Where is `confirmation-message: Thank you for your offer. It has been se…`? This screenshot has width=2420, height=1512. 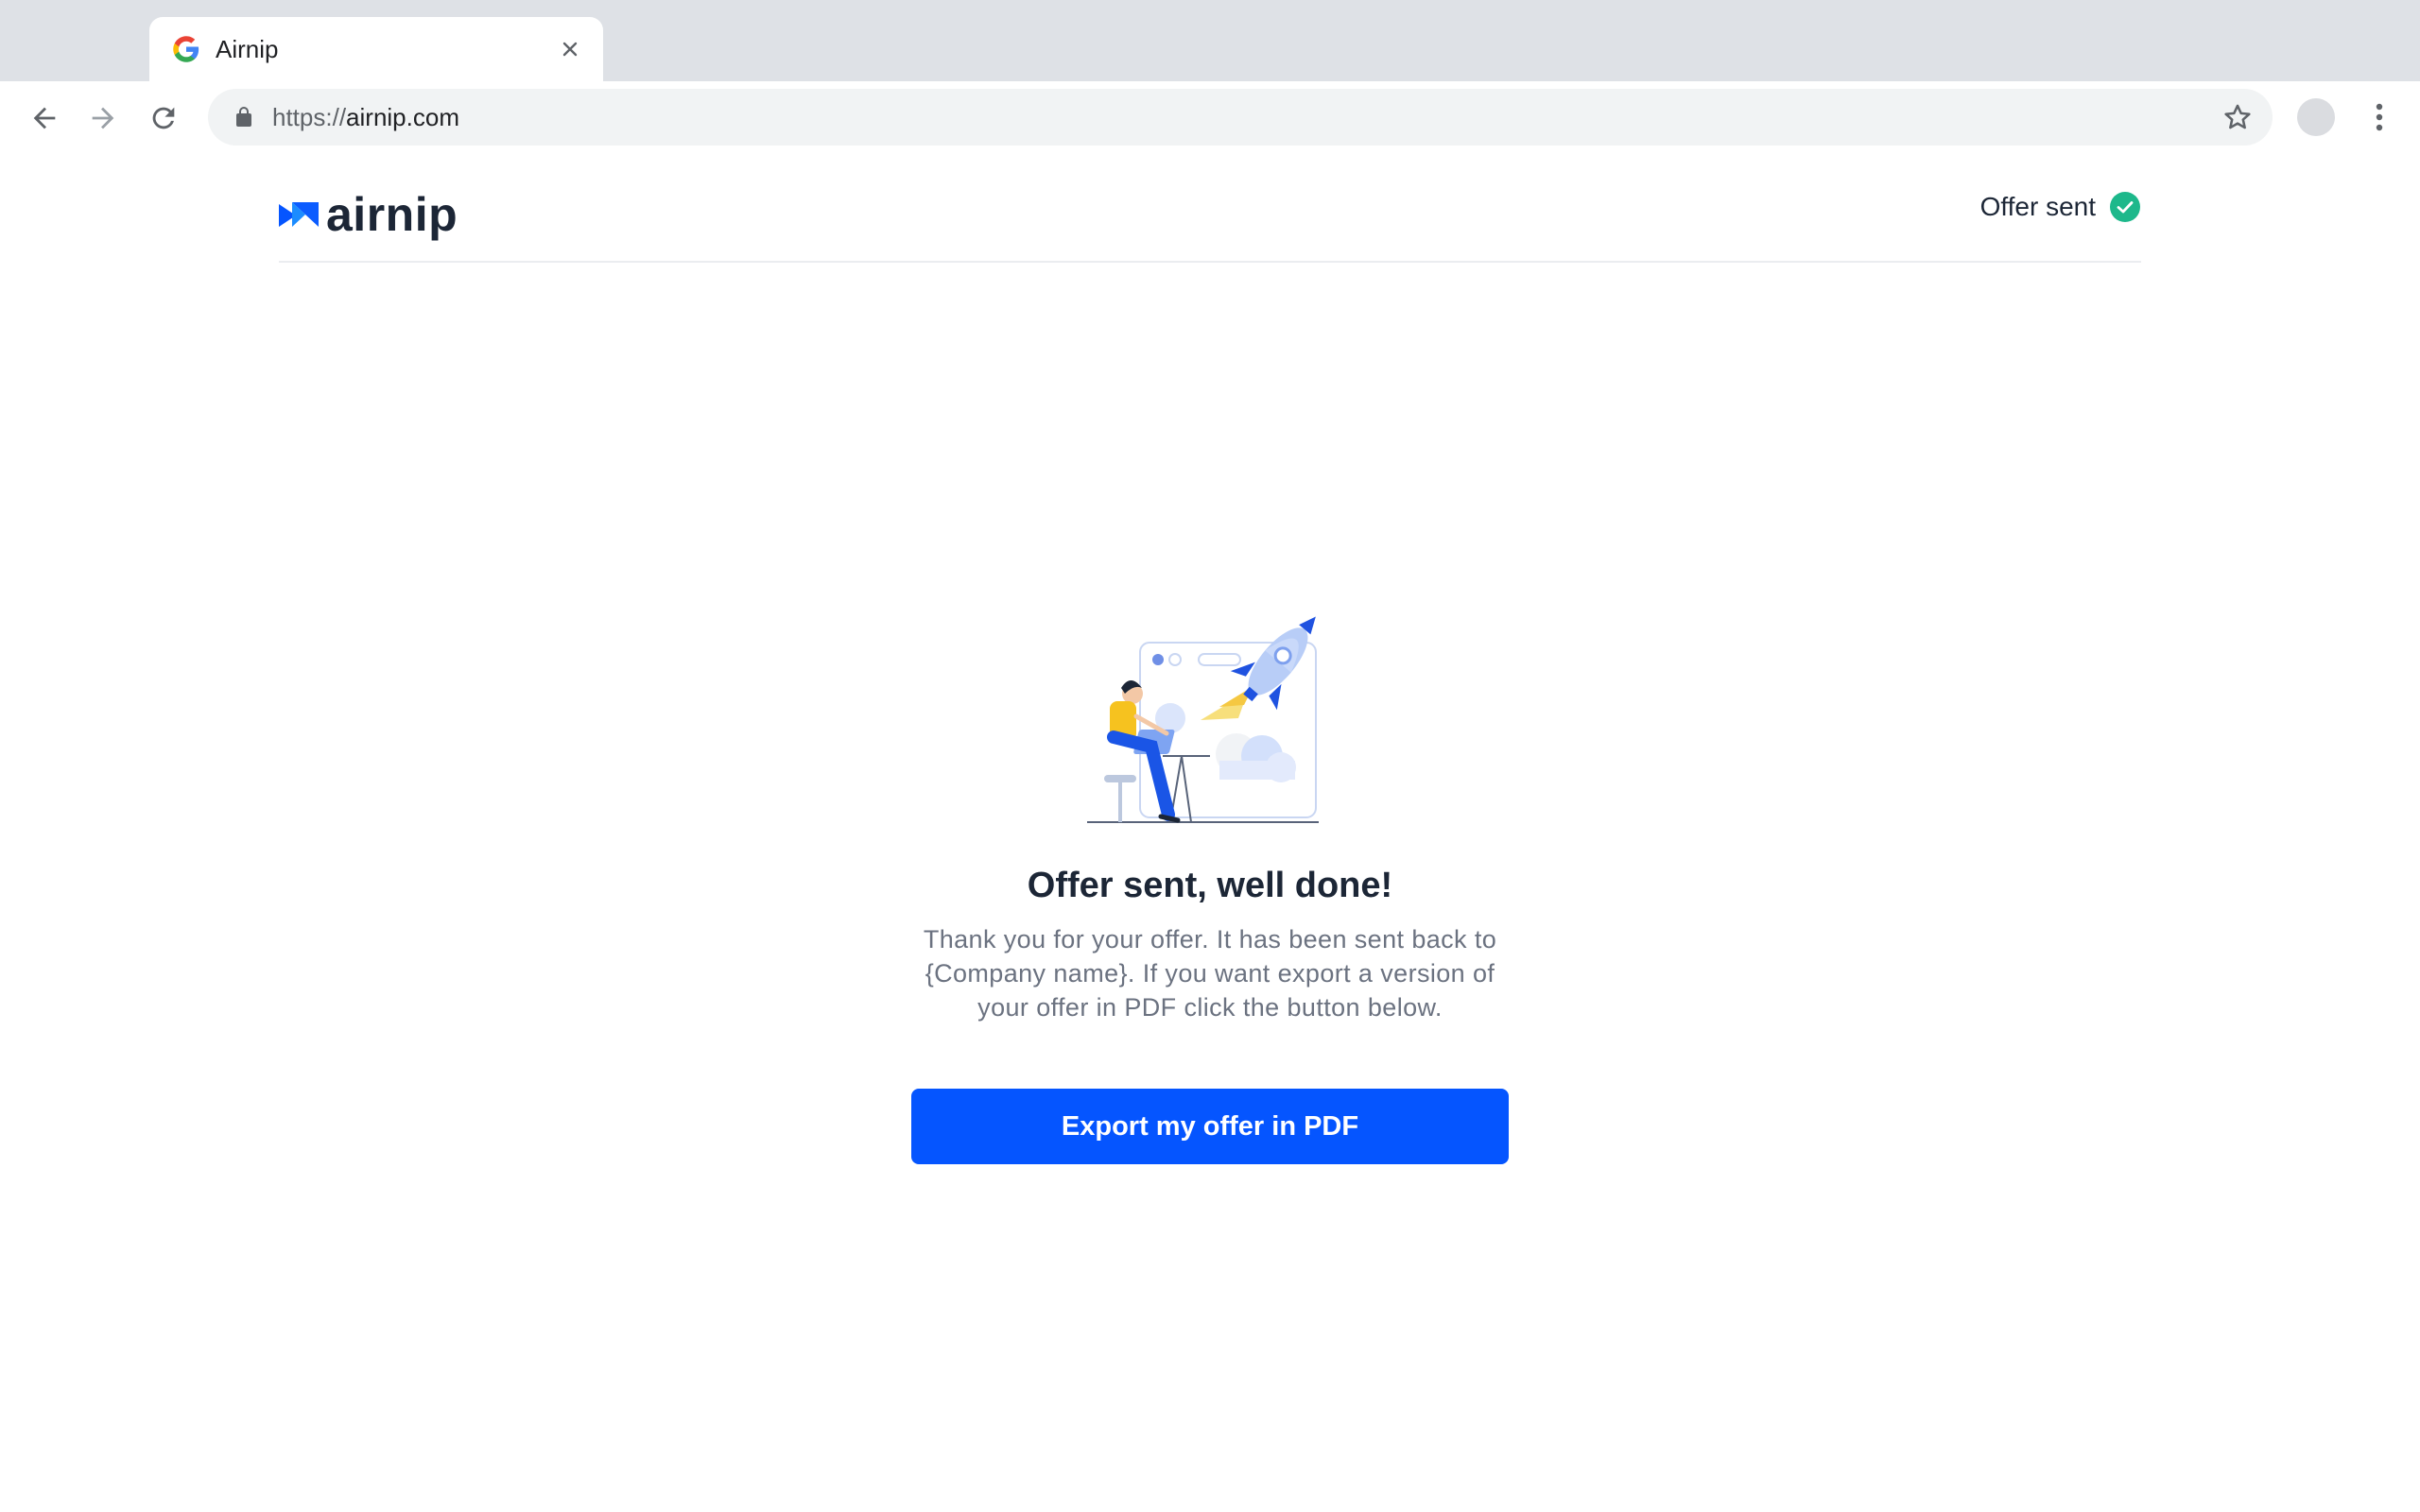 confirmation-message: Thank you for your offer. It has been se… is located at coordinates (1210, 973).